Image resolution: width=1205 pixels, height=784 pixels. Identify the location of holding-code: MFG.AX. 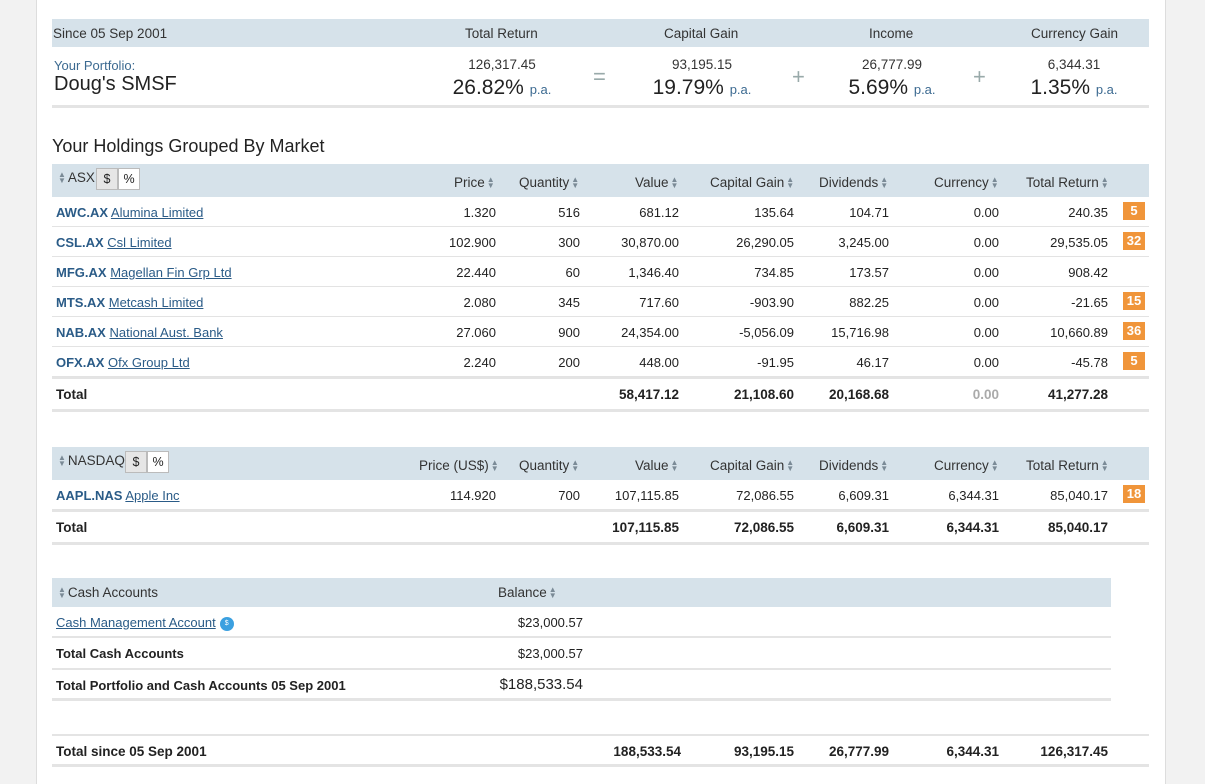
(81, 272).